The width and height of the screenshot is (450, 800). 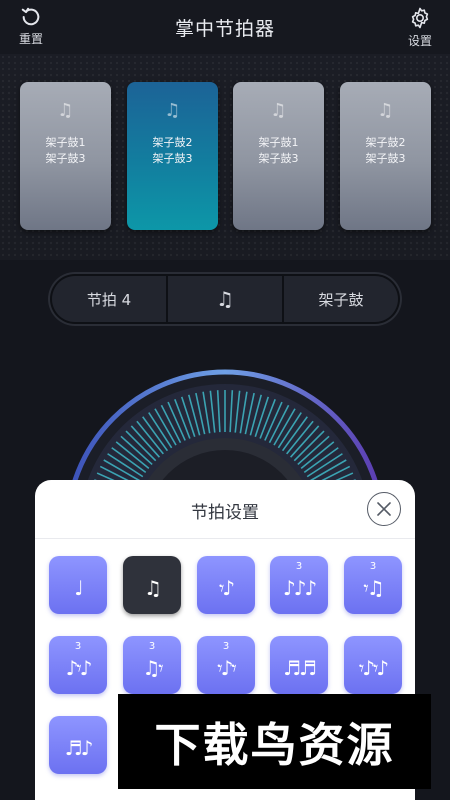 I want to click on rhythm-tile-triplet-rests: 3 𝄾♪𝄾, so click(x=226, y=665).